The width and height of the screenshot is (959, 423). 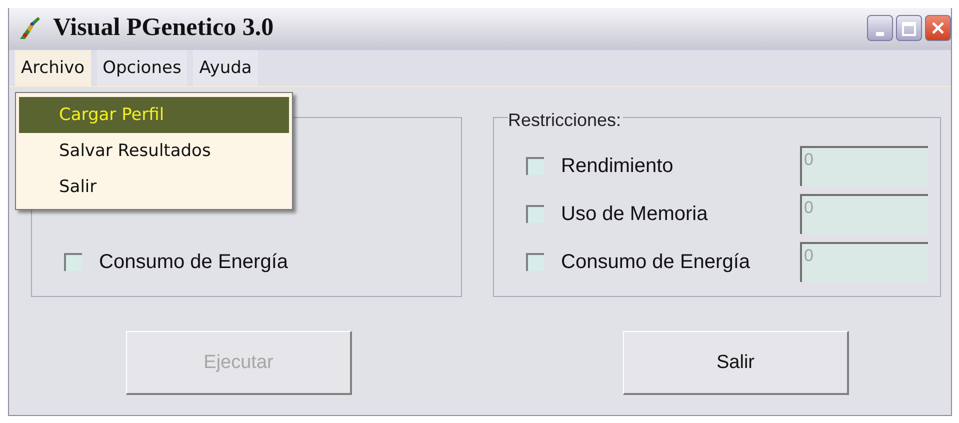 I want to click on app-icon, so click(x=30, y=28).